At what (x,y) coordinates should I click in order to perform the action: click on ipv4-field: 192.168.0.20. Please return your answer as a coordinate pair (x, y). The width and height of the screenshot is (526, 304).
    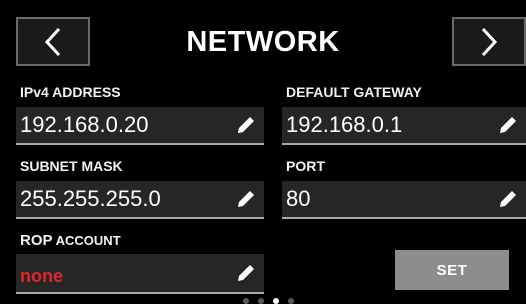
    Looking at the image, I should click on (140, 126).